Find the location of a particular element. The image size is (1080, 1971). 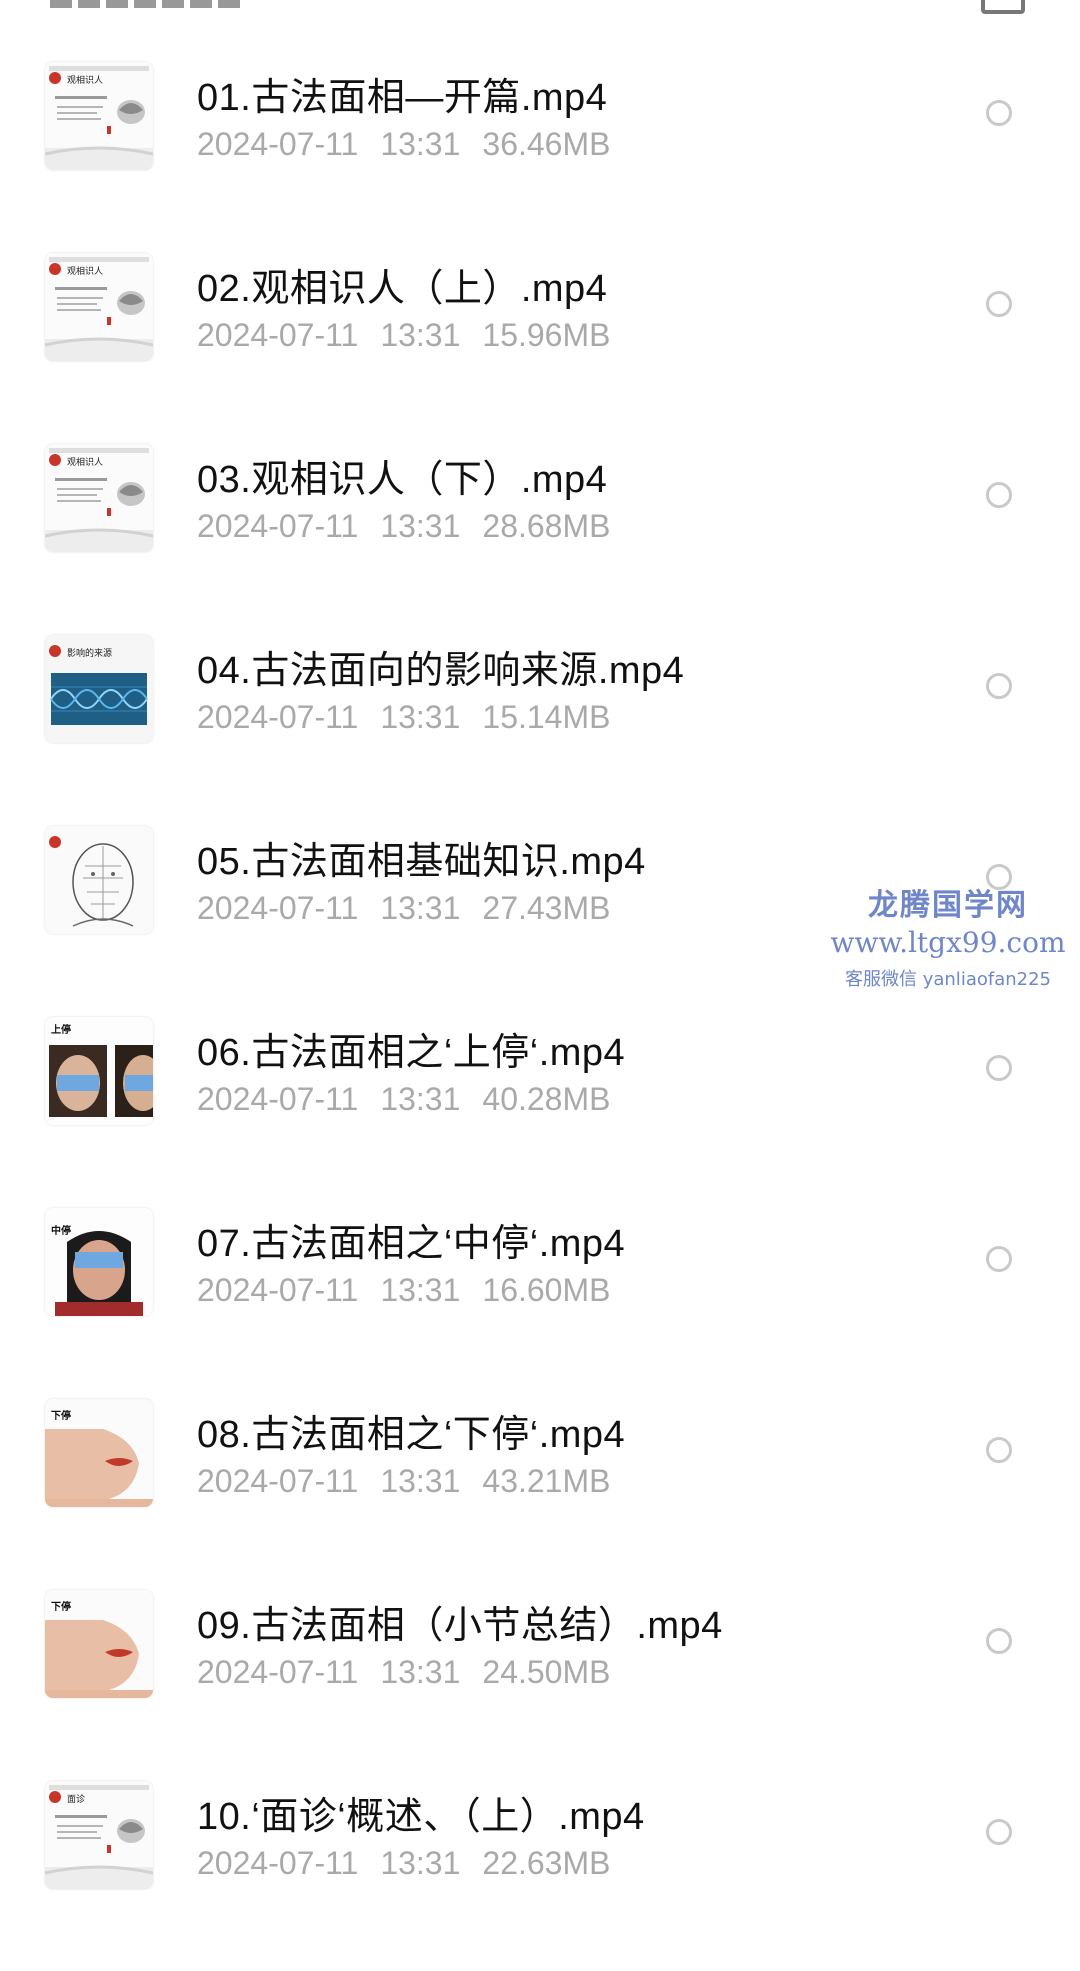

file-meta: 2024-07-11 13:31 36.46MB is located at coordinates (414, 144).